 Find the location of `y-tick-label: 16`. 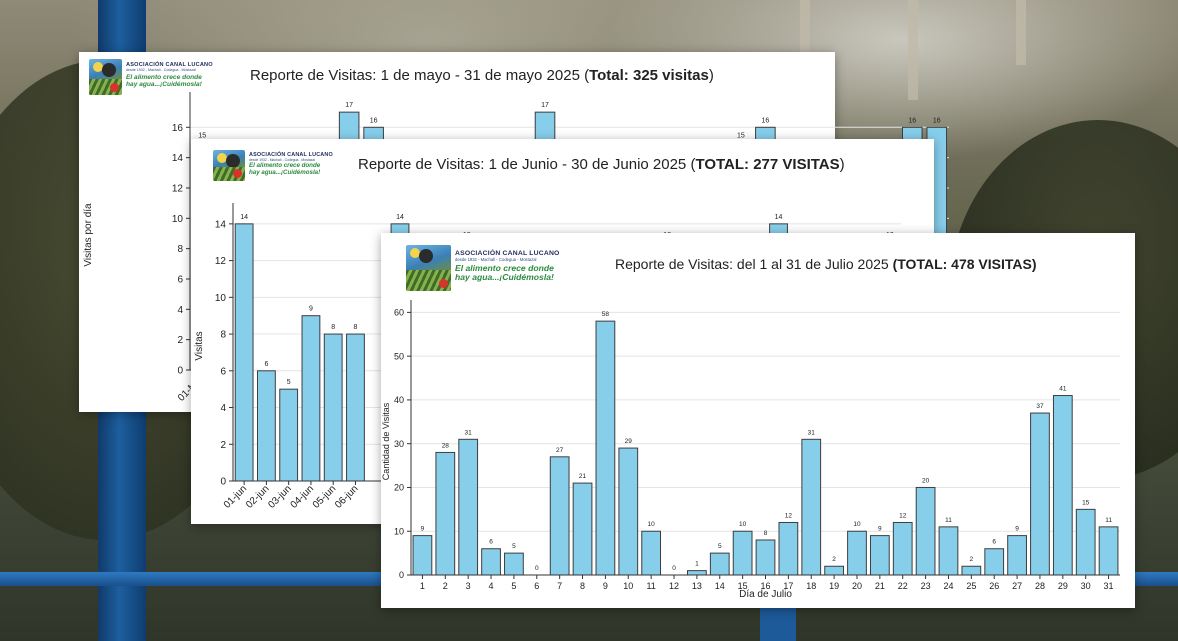

y-tick-label: 16 is located at coordinates (178, 128).